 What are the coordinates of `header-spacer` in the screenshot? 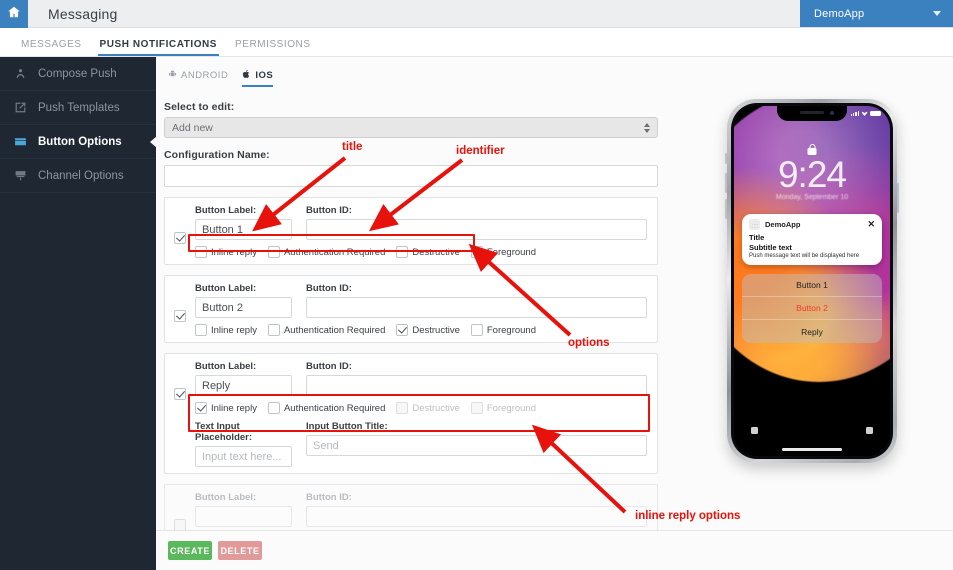 It's located at (459, 13).